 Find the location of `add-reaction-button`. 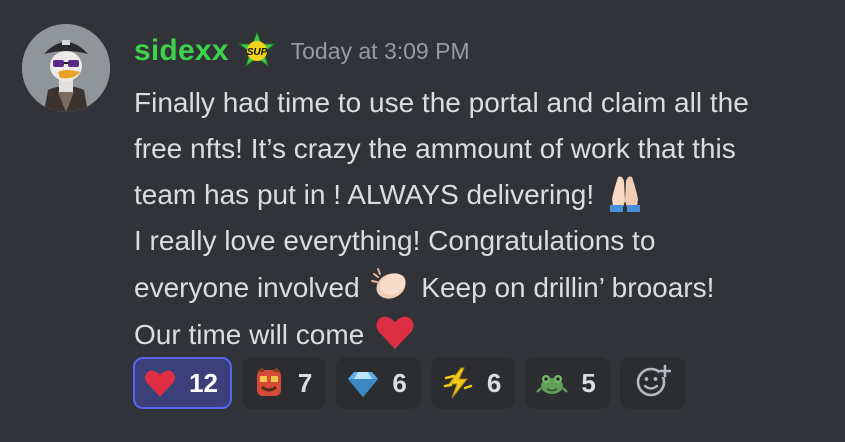

add-reaction-button is located at coordinates (652, 383).